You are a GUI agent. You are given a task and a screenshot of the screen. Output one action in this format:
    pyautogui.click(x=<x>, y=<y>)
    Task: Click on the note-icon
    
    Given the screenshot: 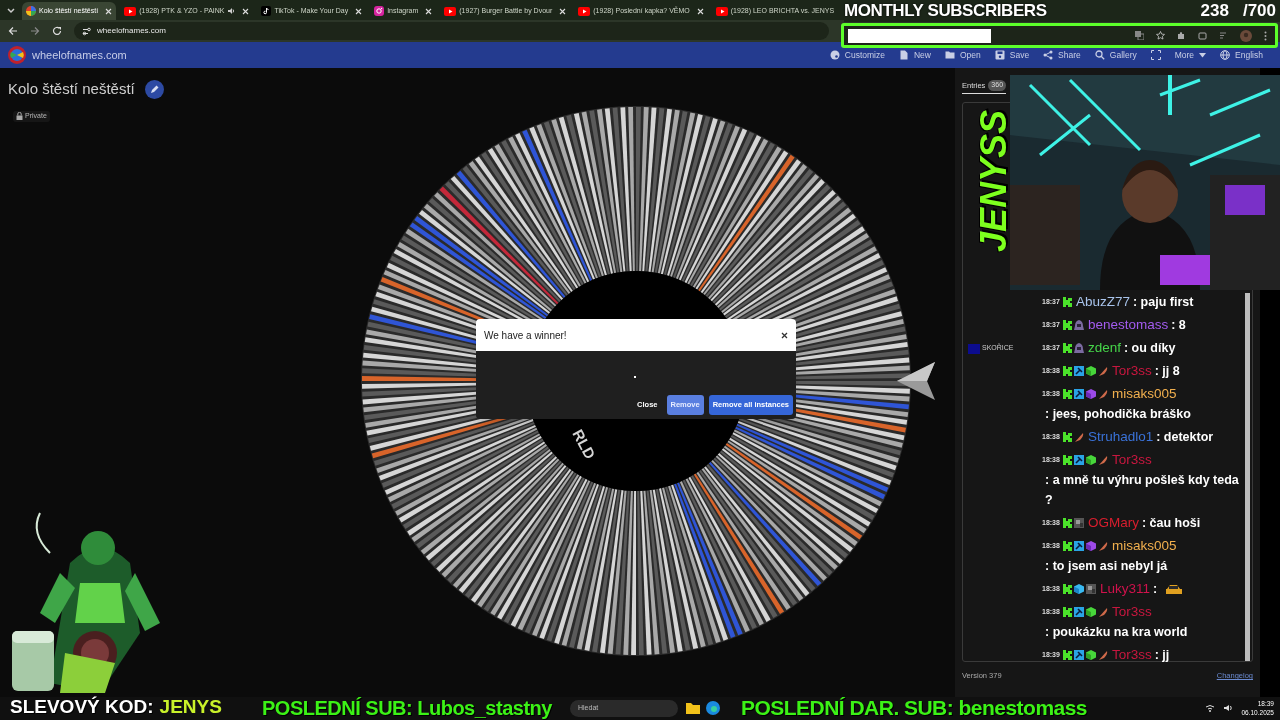 What is the action you would take?
    pyautogui.click(x=266, y=11)
    